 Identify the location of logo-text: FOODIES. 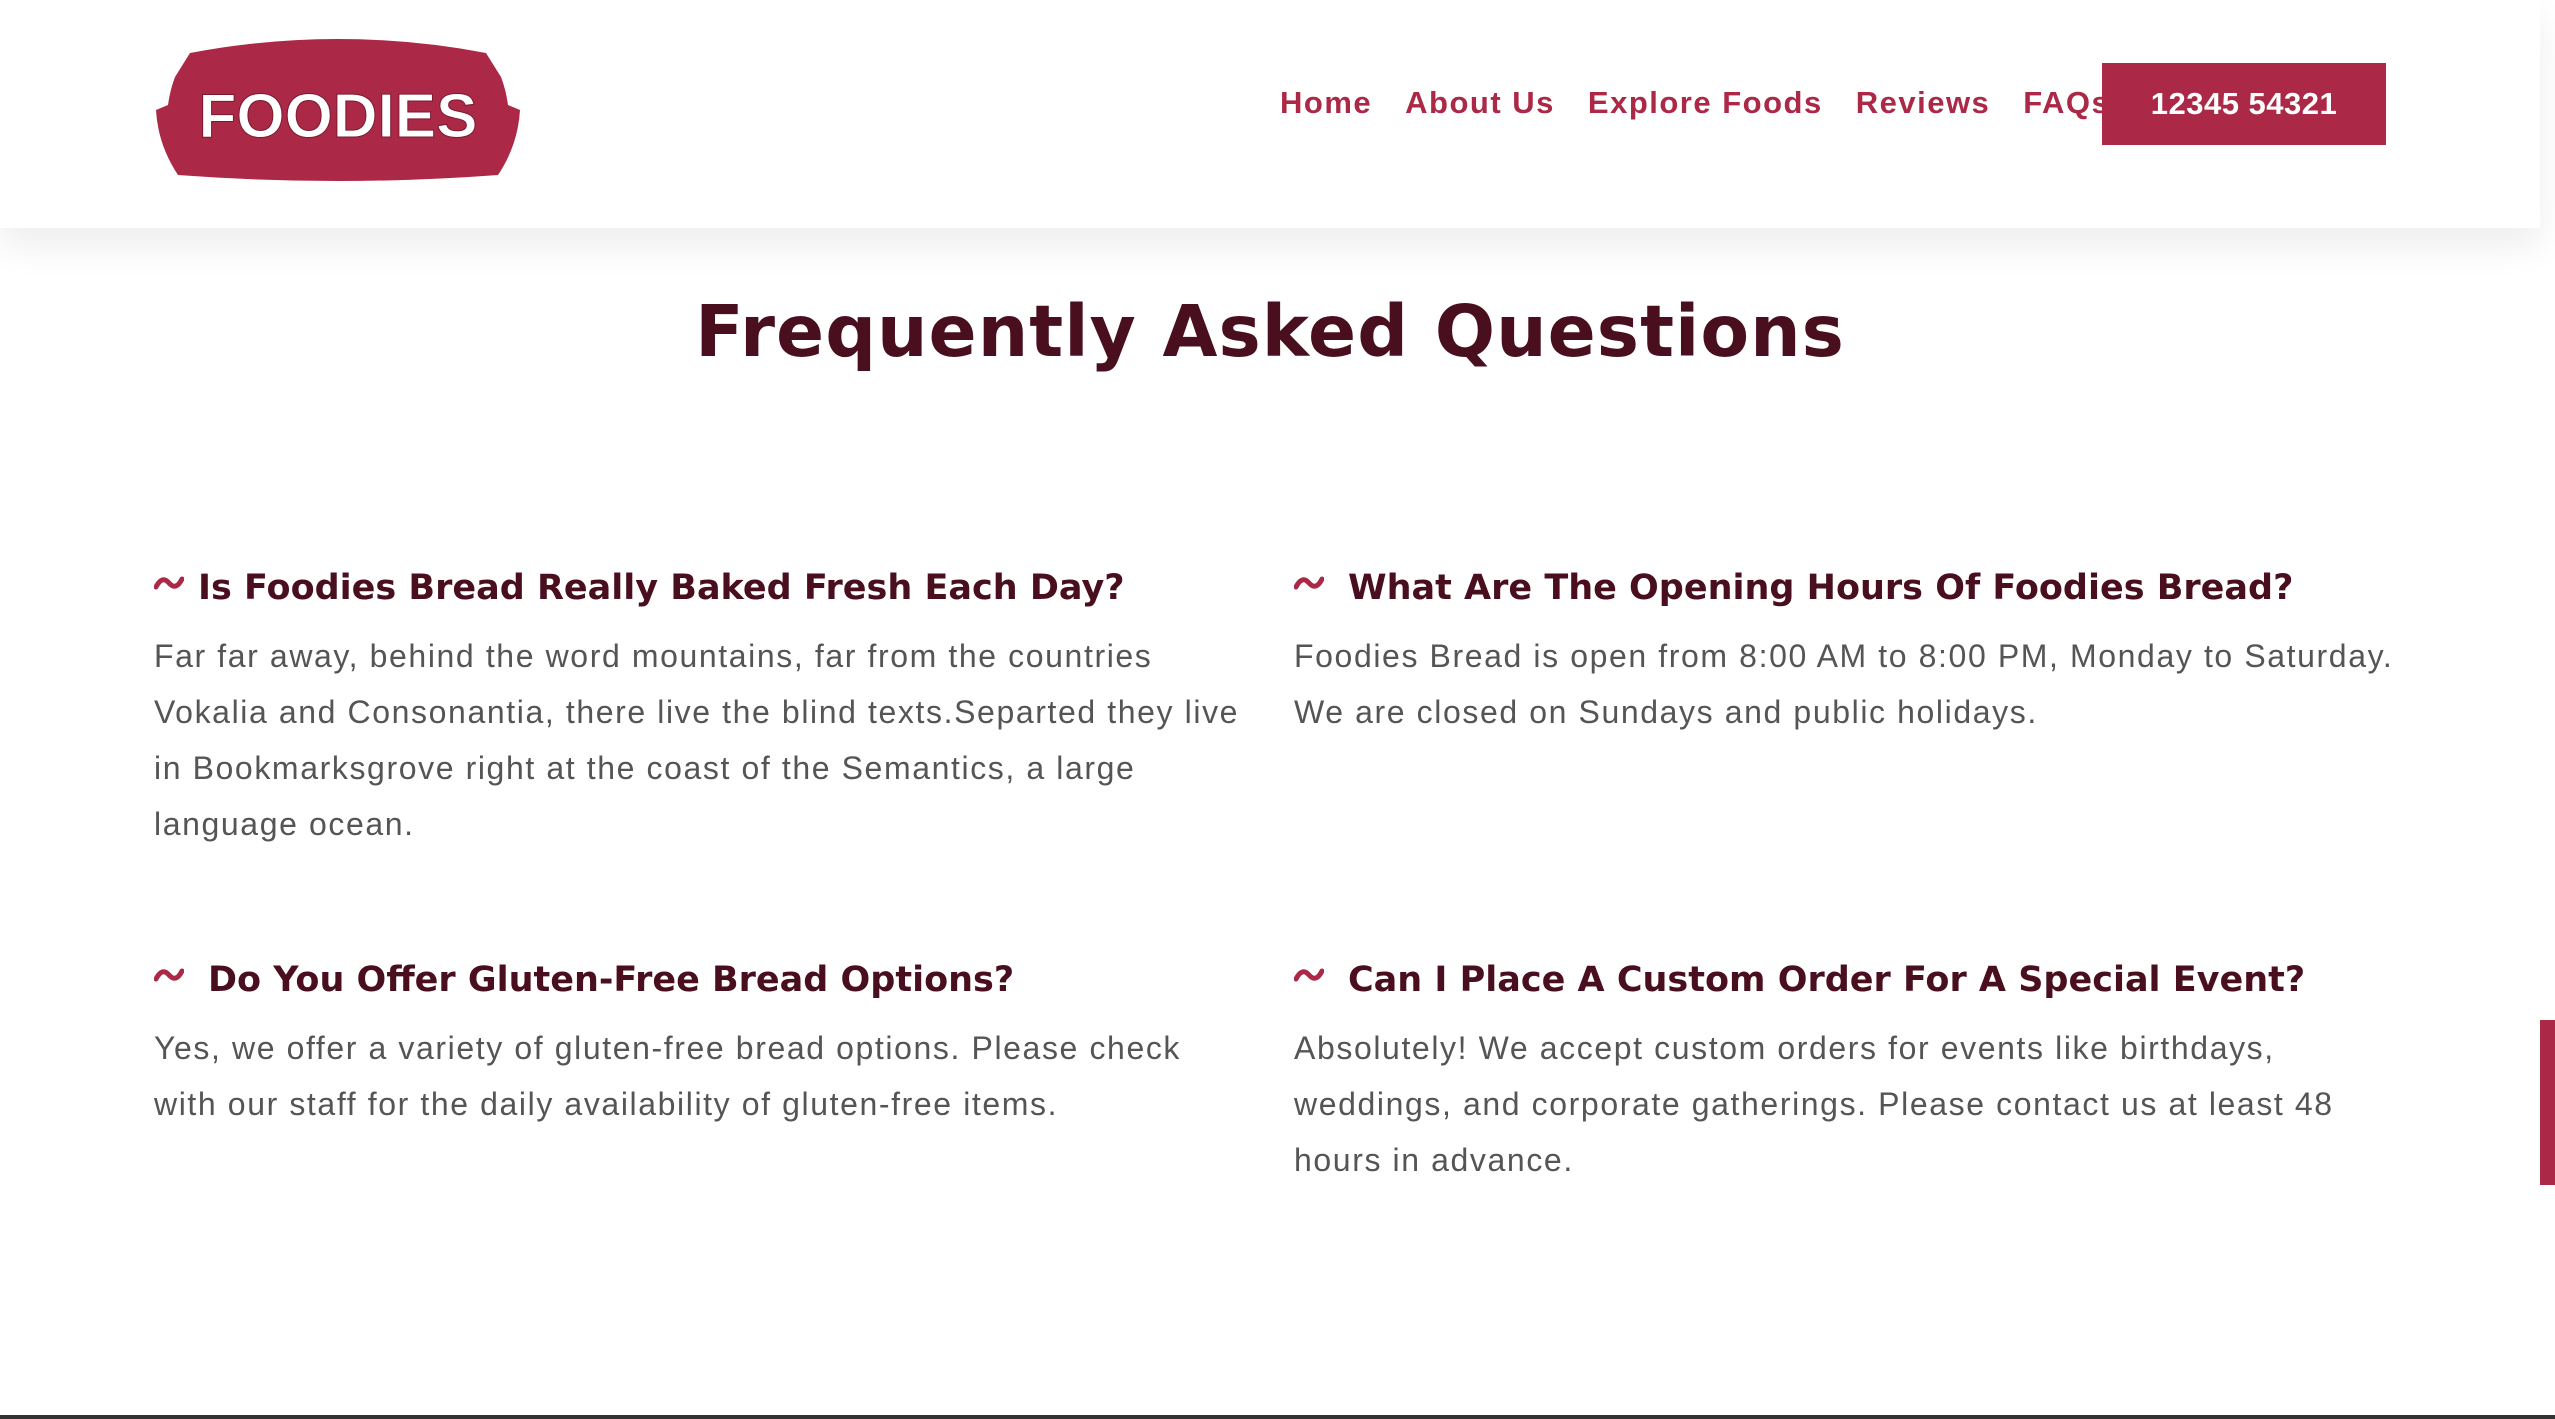
(337, 116).